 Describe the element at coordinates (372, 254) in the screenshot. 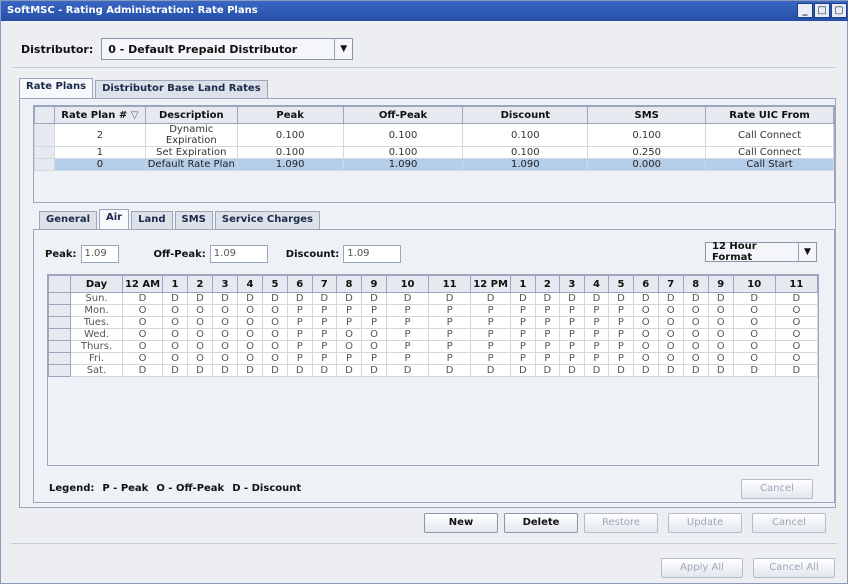

I see `discount-input: 1.09` at that location.